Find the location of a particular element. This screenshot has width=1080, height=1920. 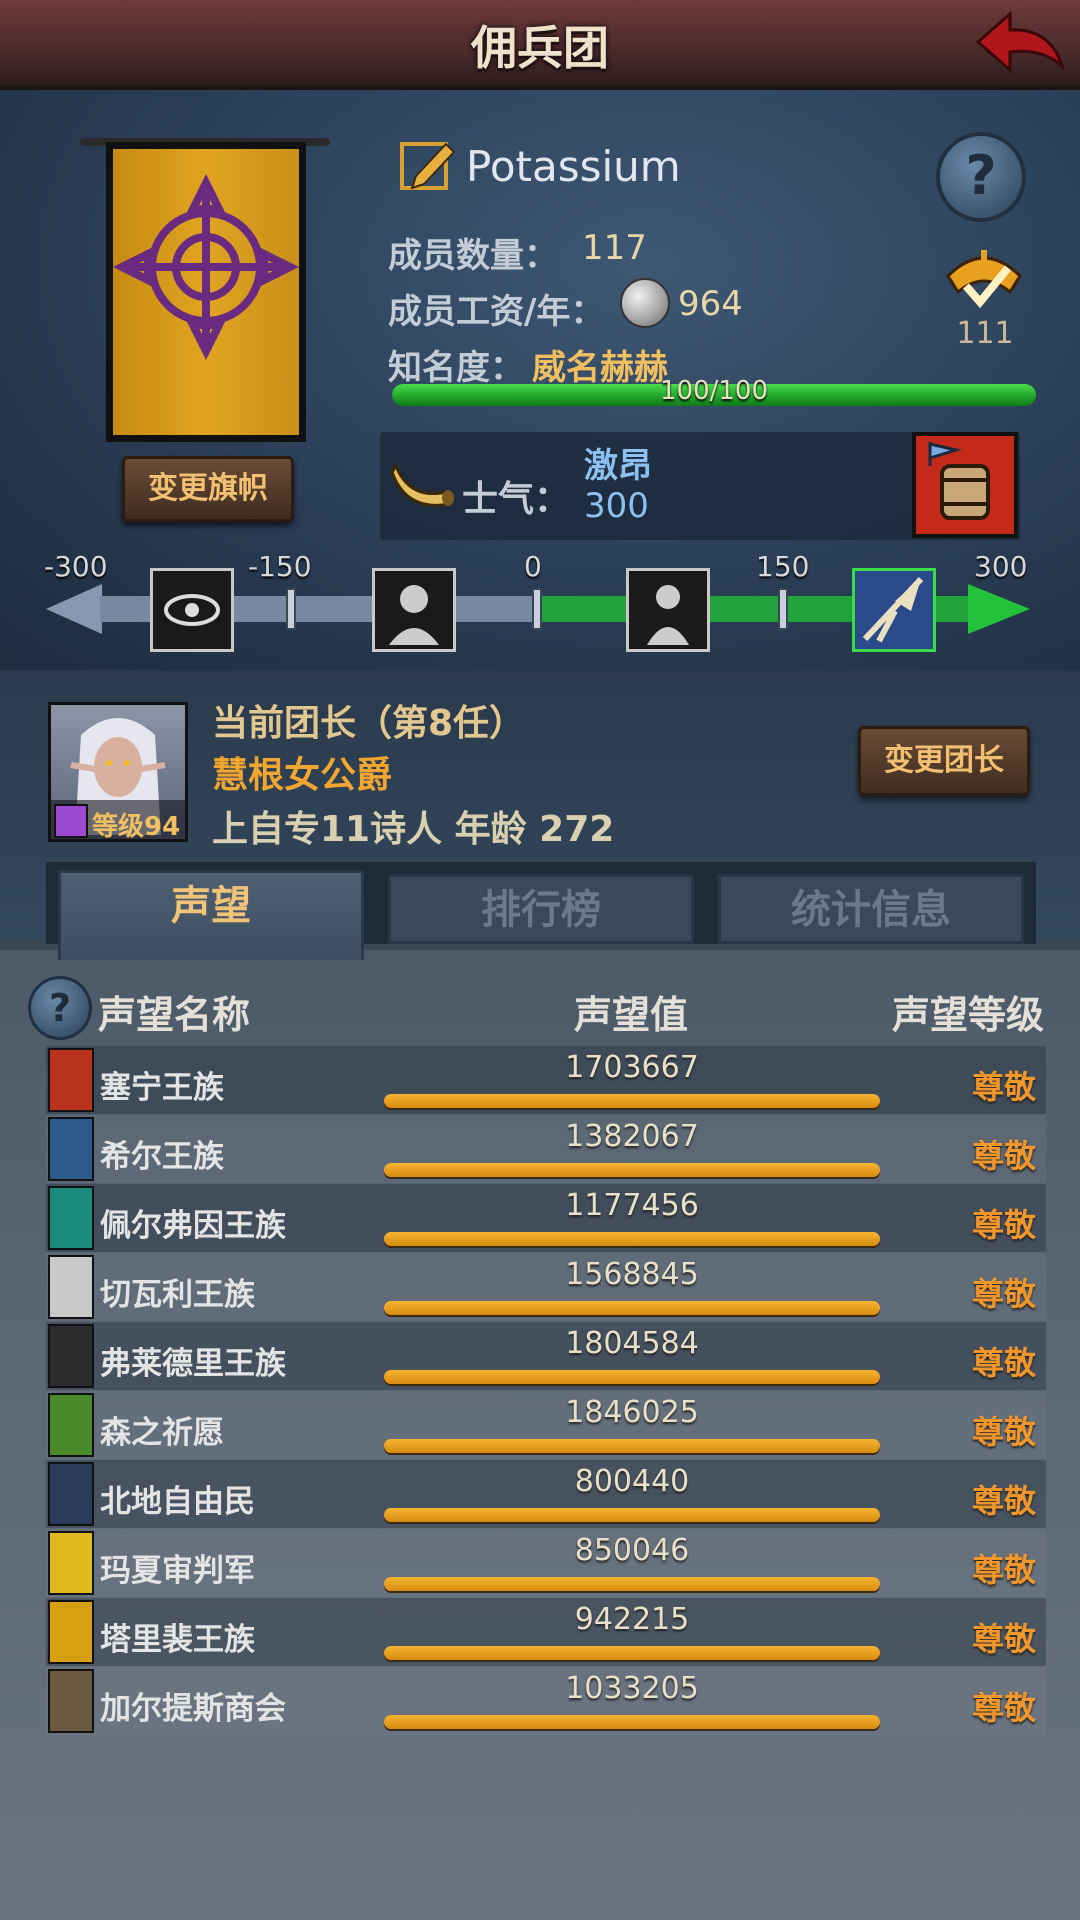

faction-name: 北地自由民 is located at coordinates (177, 1502).